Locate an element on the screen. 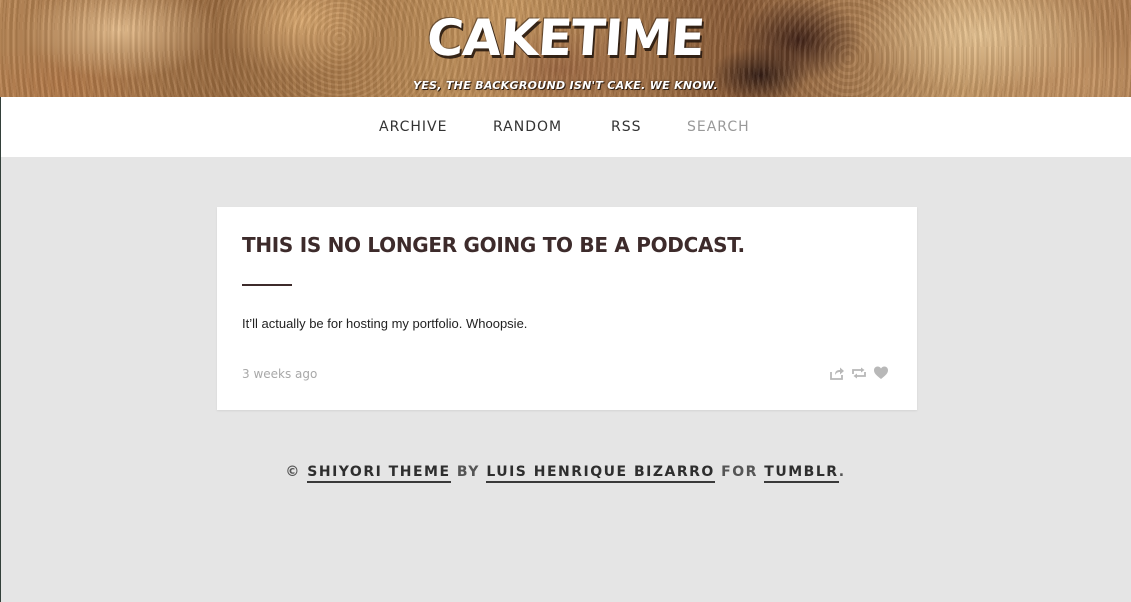 This screenshot has width=1131, height=602. nav-random-link: RANDOM is located at coordinates (527, 127).